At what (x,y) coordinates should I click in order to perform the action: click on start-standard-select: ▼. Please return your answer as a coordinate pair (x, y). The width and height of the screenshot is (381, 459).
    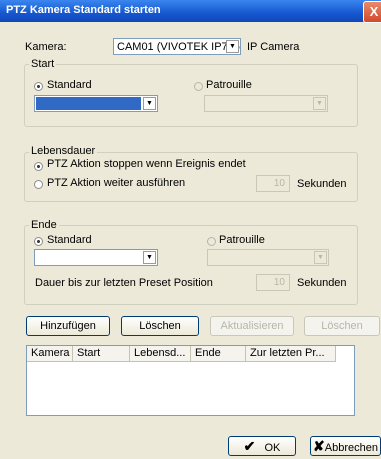
    Looking at the image, I should click on (96, 103).